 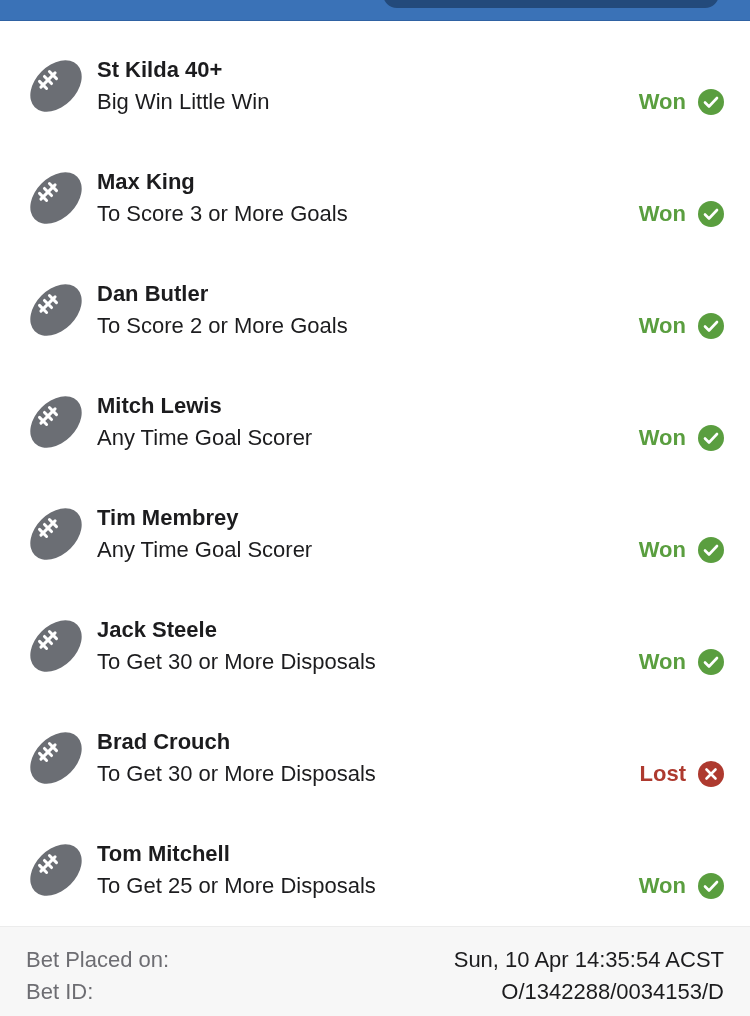 I want to click on selection-name: Jack Steele, so click(x=157, y=630).